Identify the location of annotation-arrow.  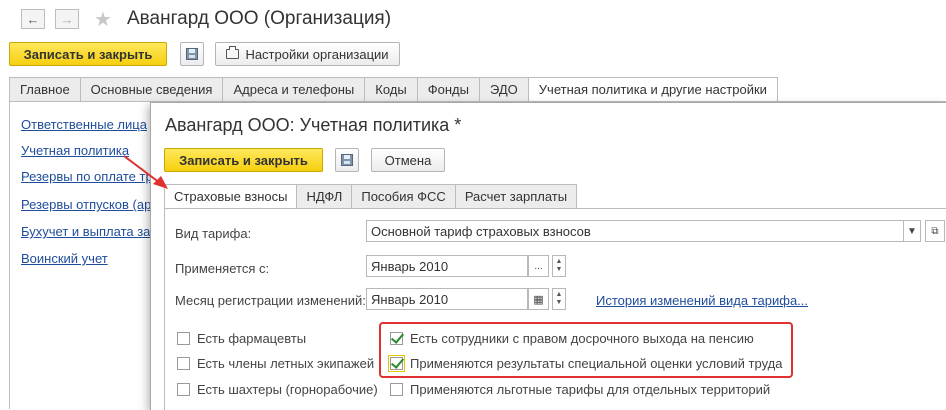
(145, 172).